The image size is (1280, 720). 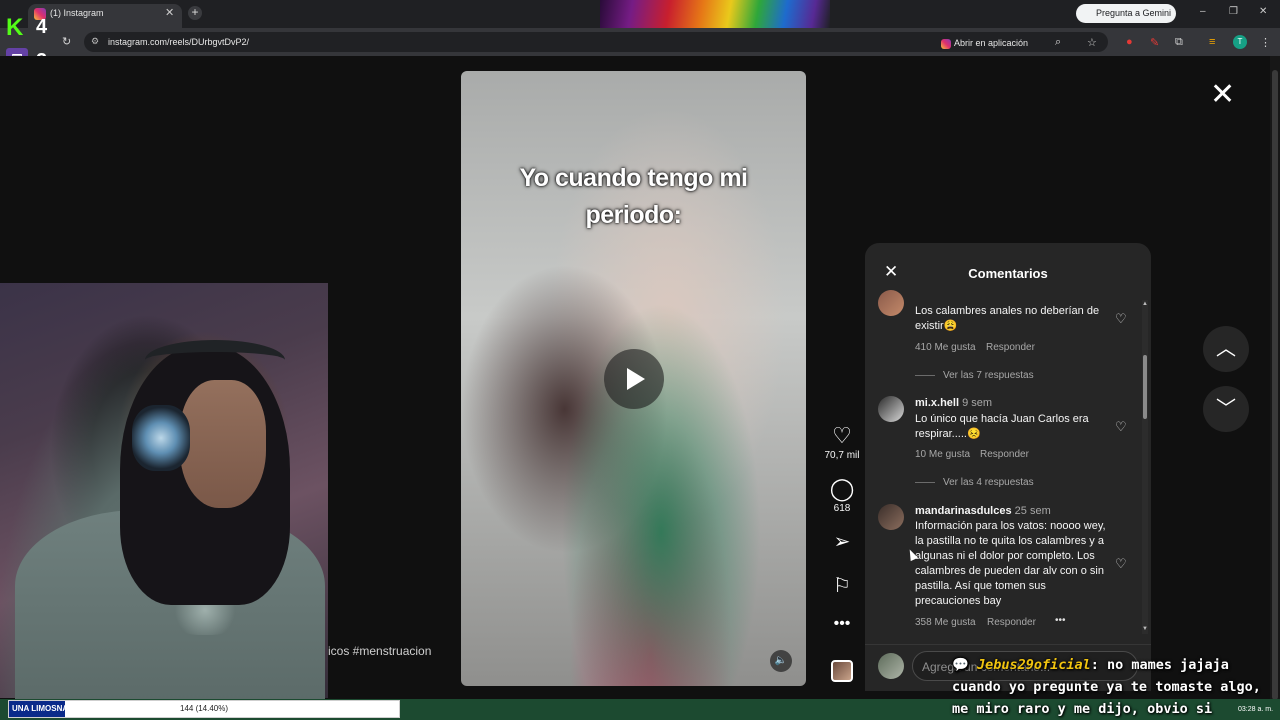 I want to click on reload-icon: ↻, so click(x=66, y=41).